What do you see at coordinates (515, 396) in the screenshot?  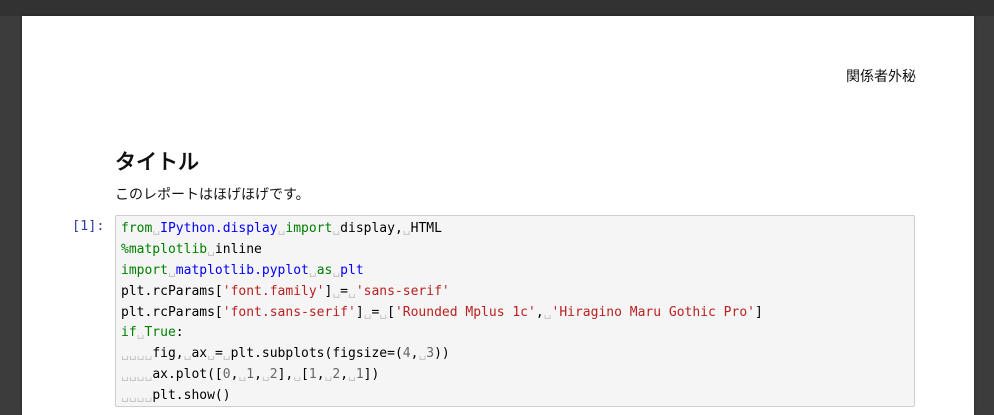 I see `code-line: ␣␣␣␣plt.show()` at bounding box center [515, 396].